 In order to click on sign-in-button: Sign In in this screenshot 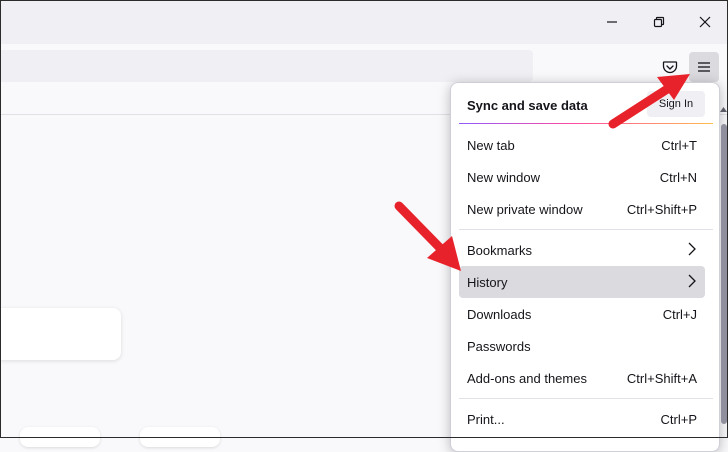, I will do `click(676, 104)`.